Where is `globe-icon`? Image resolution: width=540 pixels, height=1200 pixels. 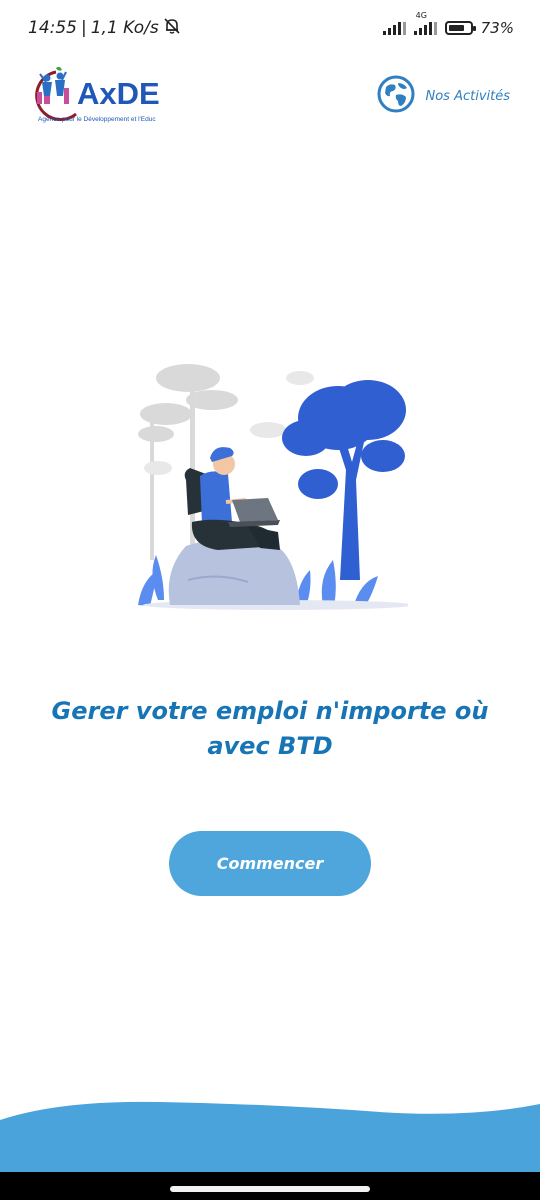 globe-icon is located at coordinates (396, 96).